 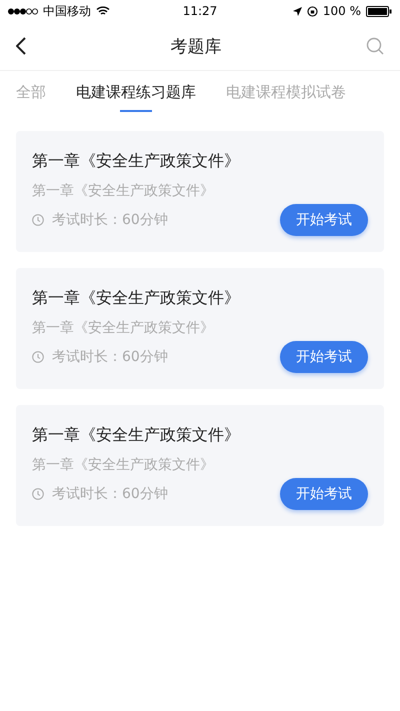 What do you see at coordinates (103, 11) in the screenshot?
I see `wifi-icon` at bounding box center [103, 11].